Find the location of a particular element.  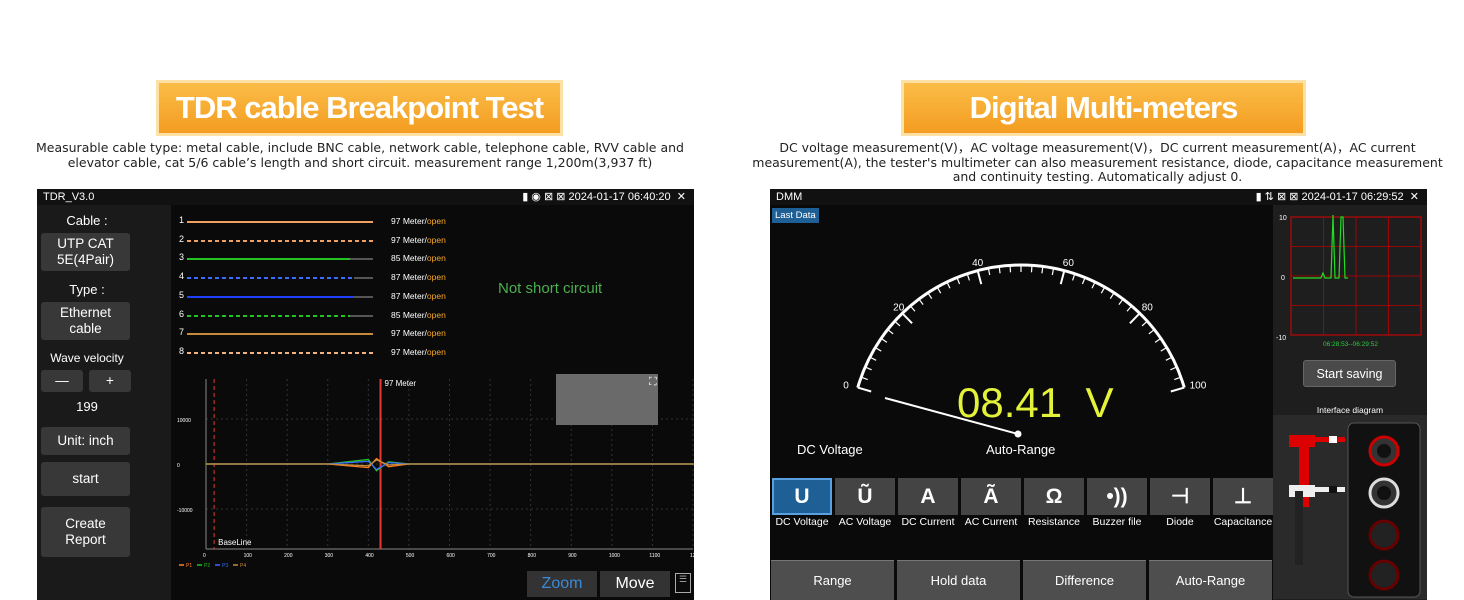

function-button-dc-voltage: U is located at coordinates (802, 496).